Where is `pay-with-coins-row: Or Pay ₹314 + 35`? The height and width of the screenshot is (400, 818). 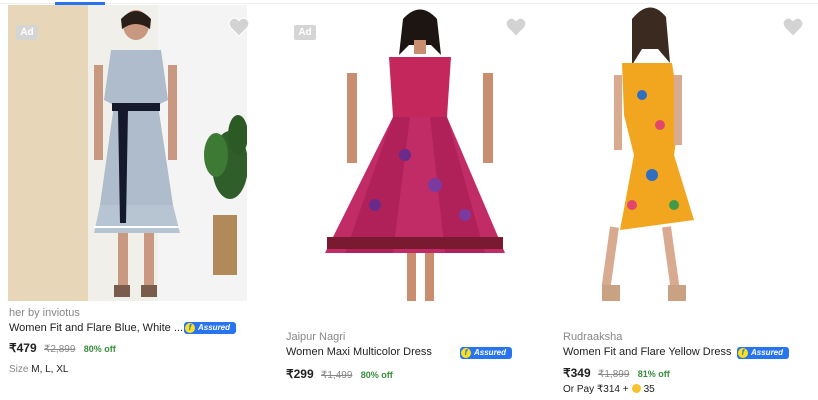 pay-with-coins-row: Or Pay ₹314 + 35 is located at coordinates (609, 389).